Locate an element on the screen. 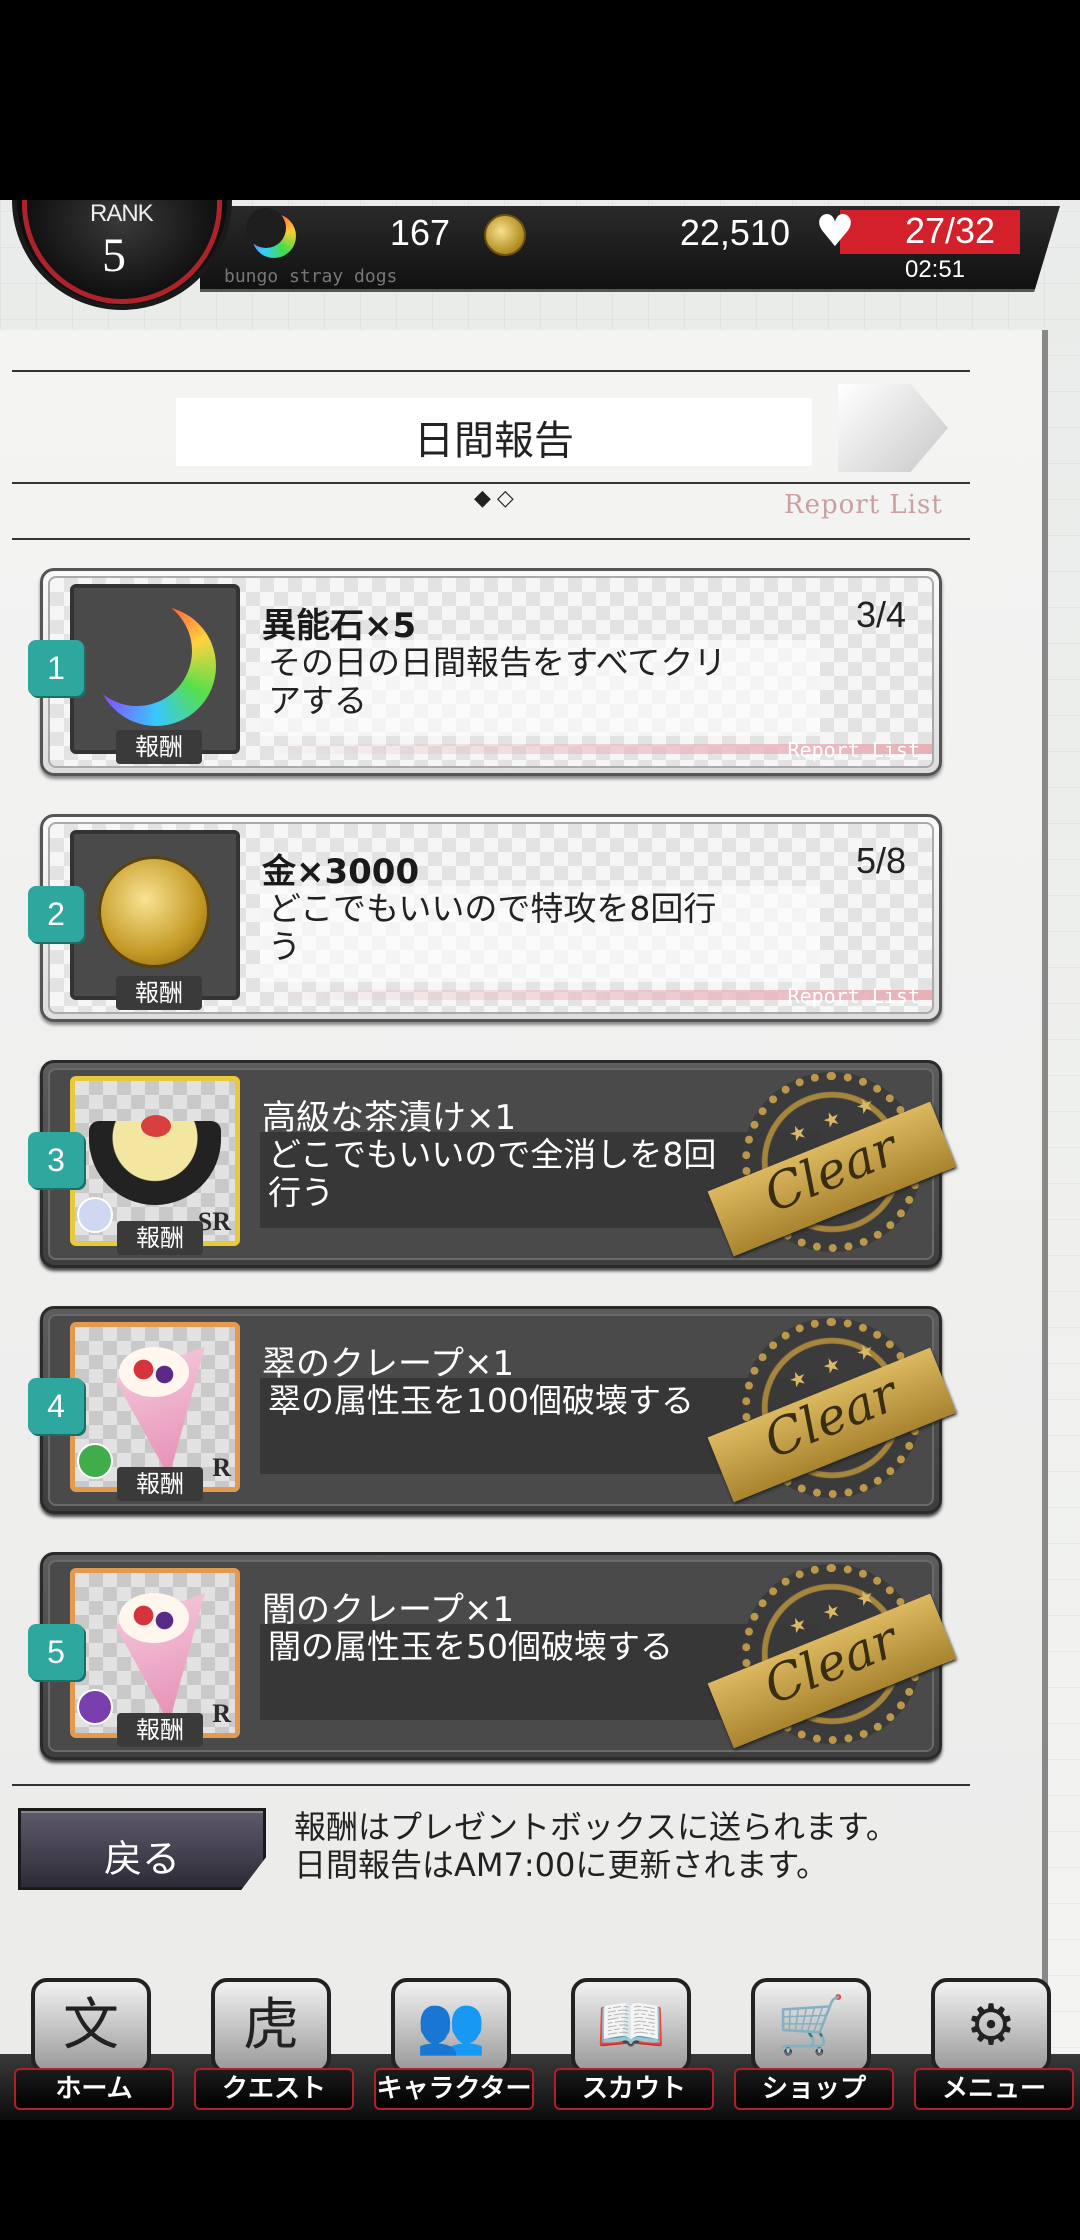 The image size is (1080, 2240). mission-number: 2 is located at coordinates (56, 914).